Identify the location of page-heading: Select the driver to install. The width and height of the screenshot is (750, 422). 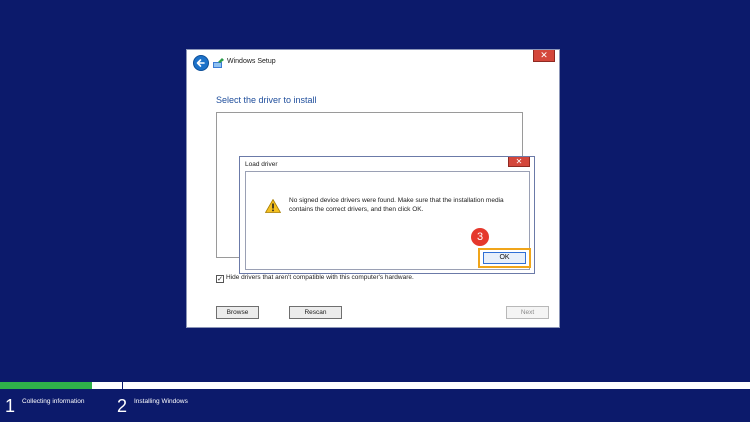
(266, 100).